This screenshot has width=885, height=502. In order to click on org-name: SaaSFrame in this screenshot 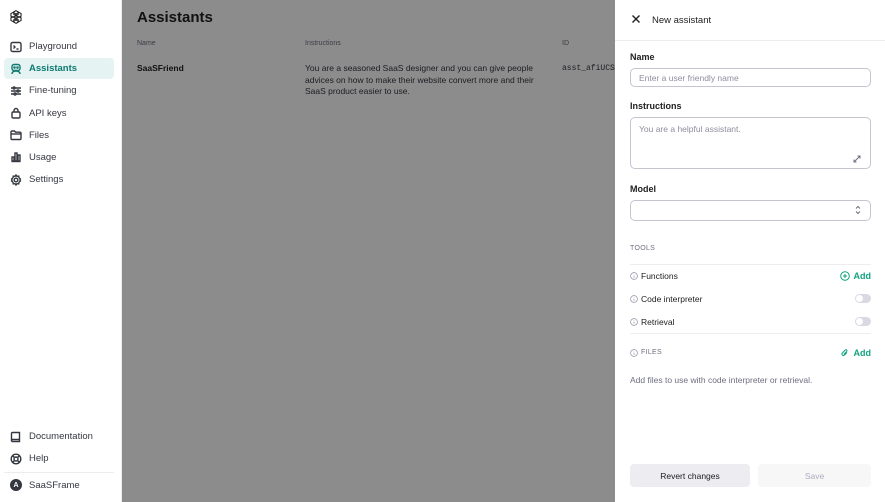, I will do `click(54, 485)`.